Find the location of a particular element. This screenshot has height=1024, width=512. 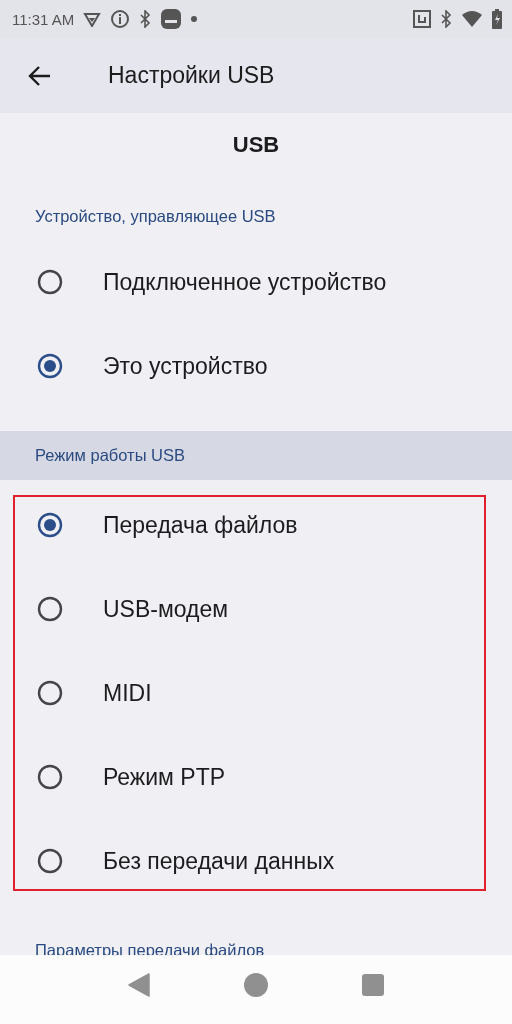

status-time: 11:31 AM is located at coordinates (43, 19).